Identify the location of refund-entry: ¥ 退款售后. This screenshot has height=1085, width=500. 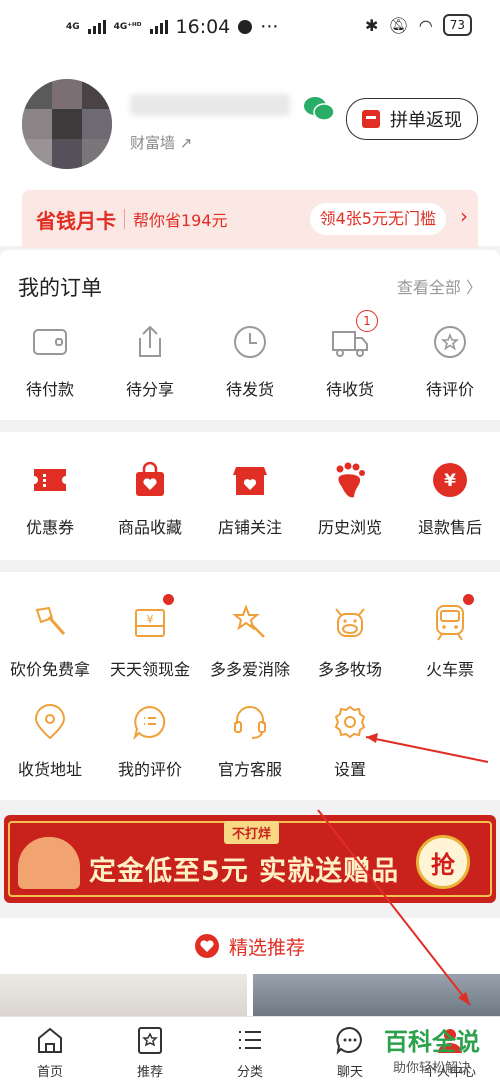
(450, 499).